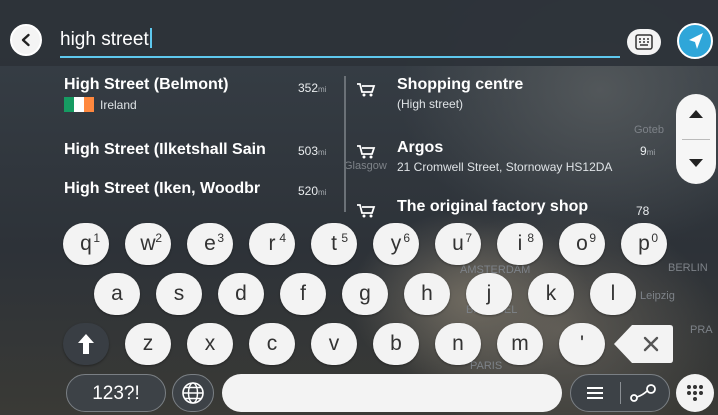 Image resolution: width=718 pixels, height=415 pixels. Describe the element at coordinates (657, 296) in the screenshot. I see `map-label: Leipzig` at that location.